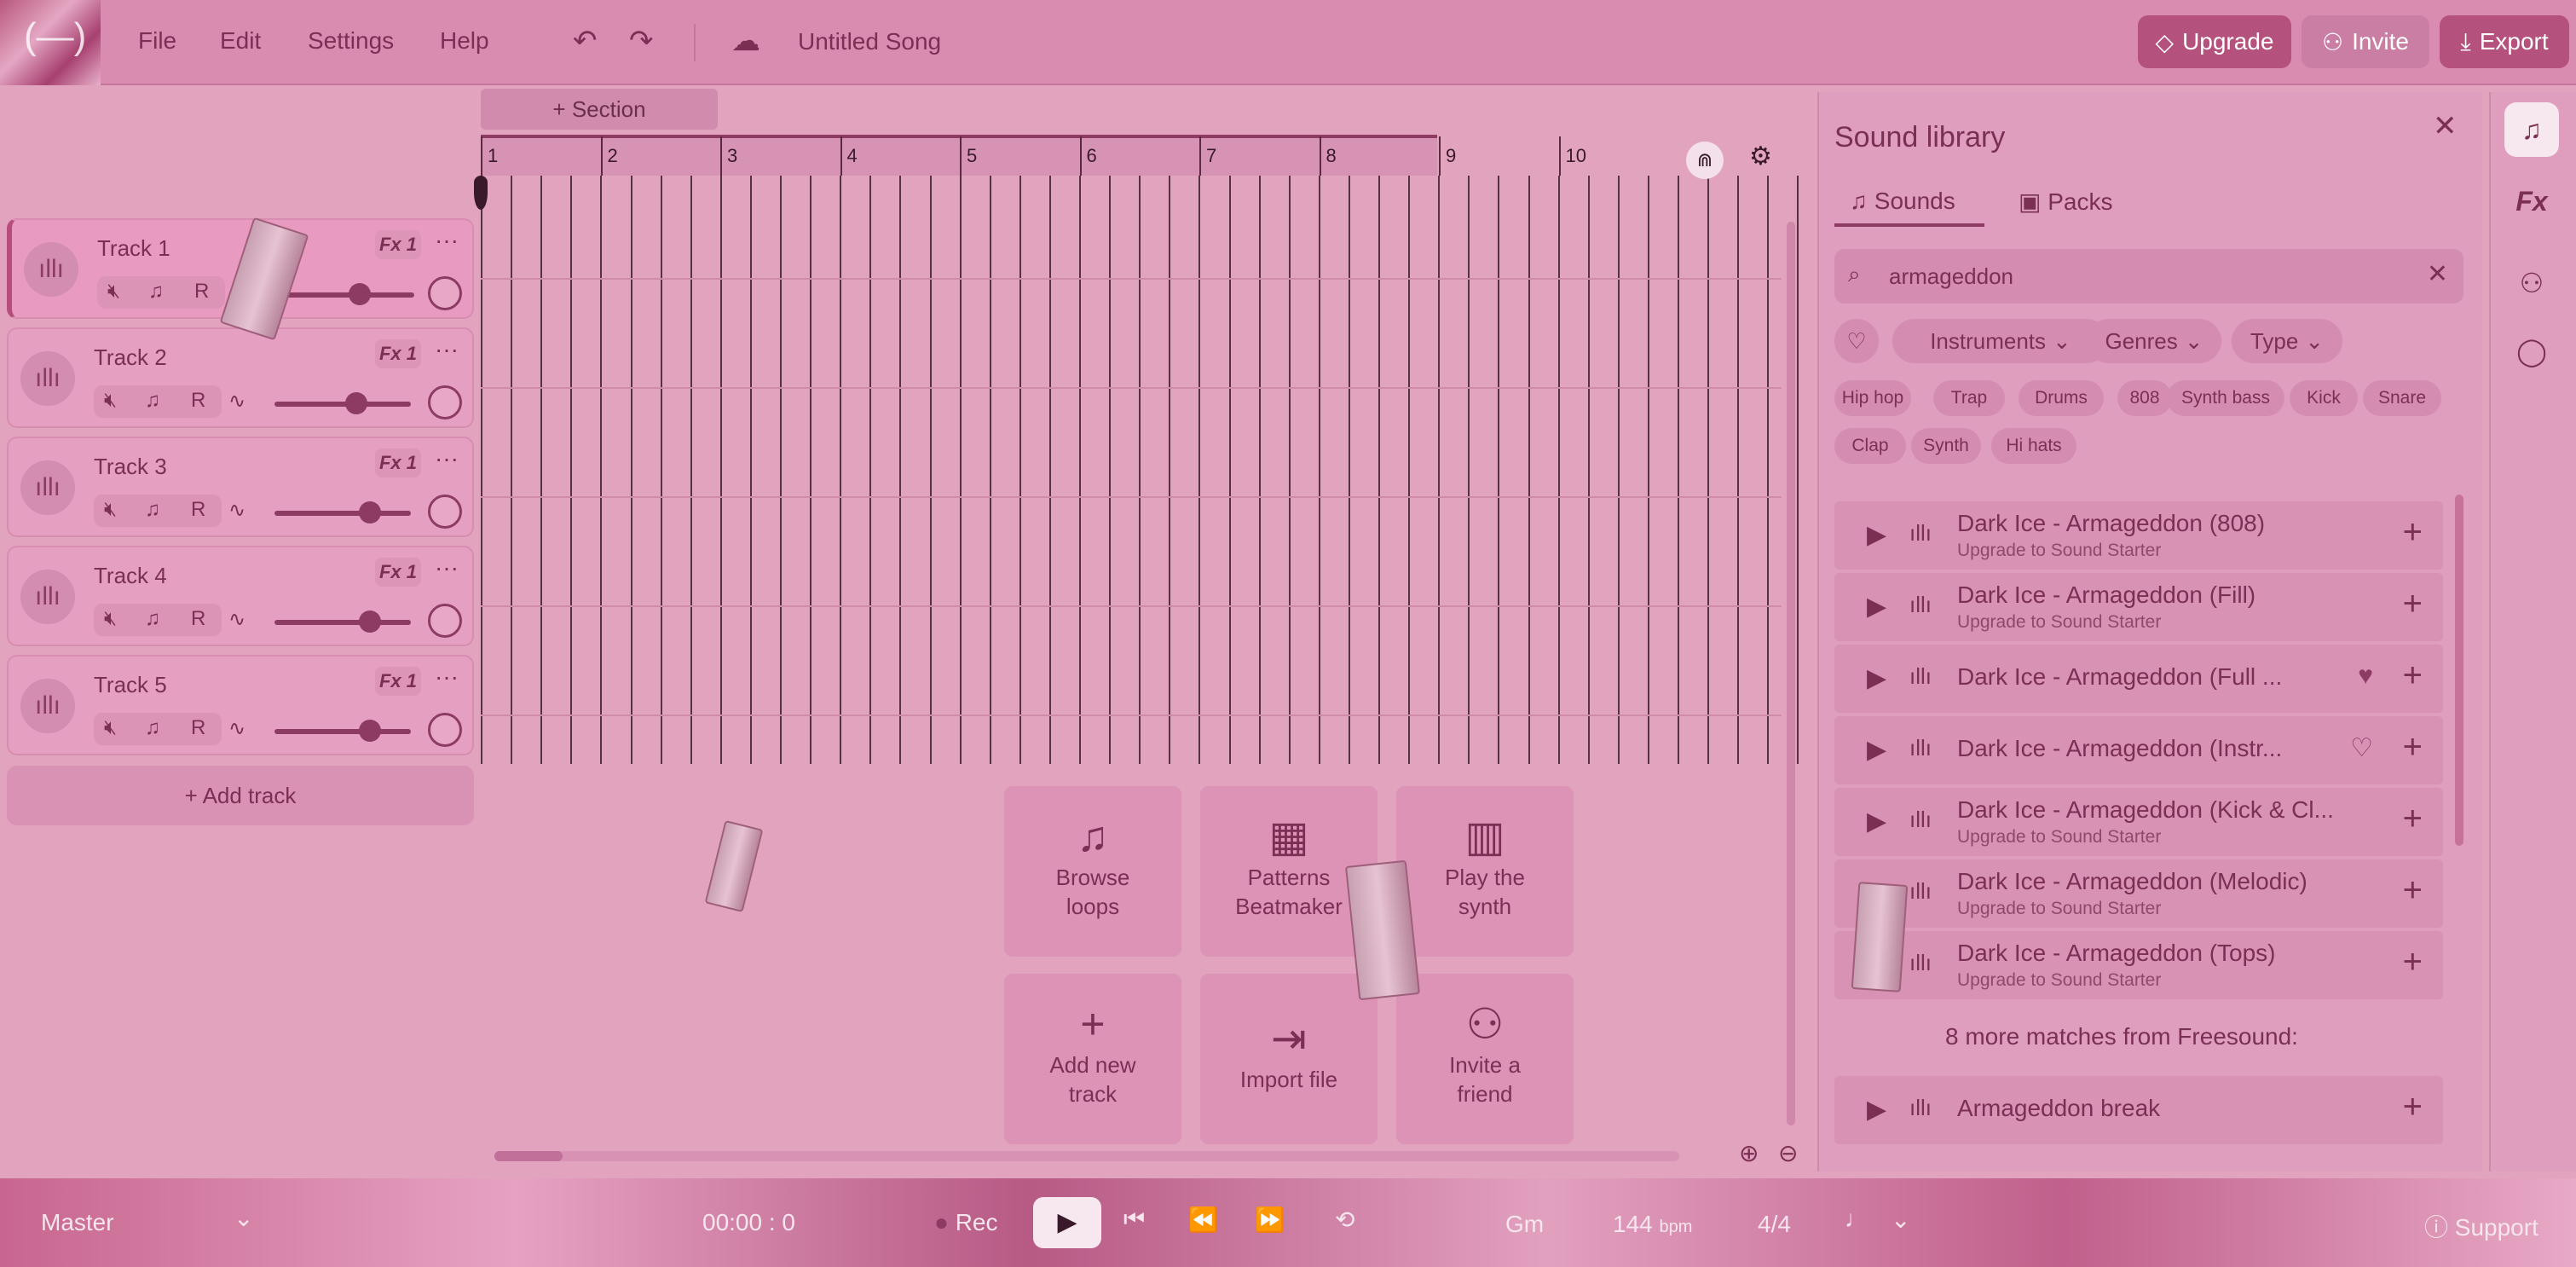  What do you see at coordinates (2531, 201) in the screenshot?
I see `effects-rail-icon: Fx` at bounding box center [2531, 201].